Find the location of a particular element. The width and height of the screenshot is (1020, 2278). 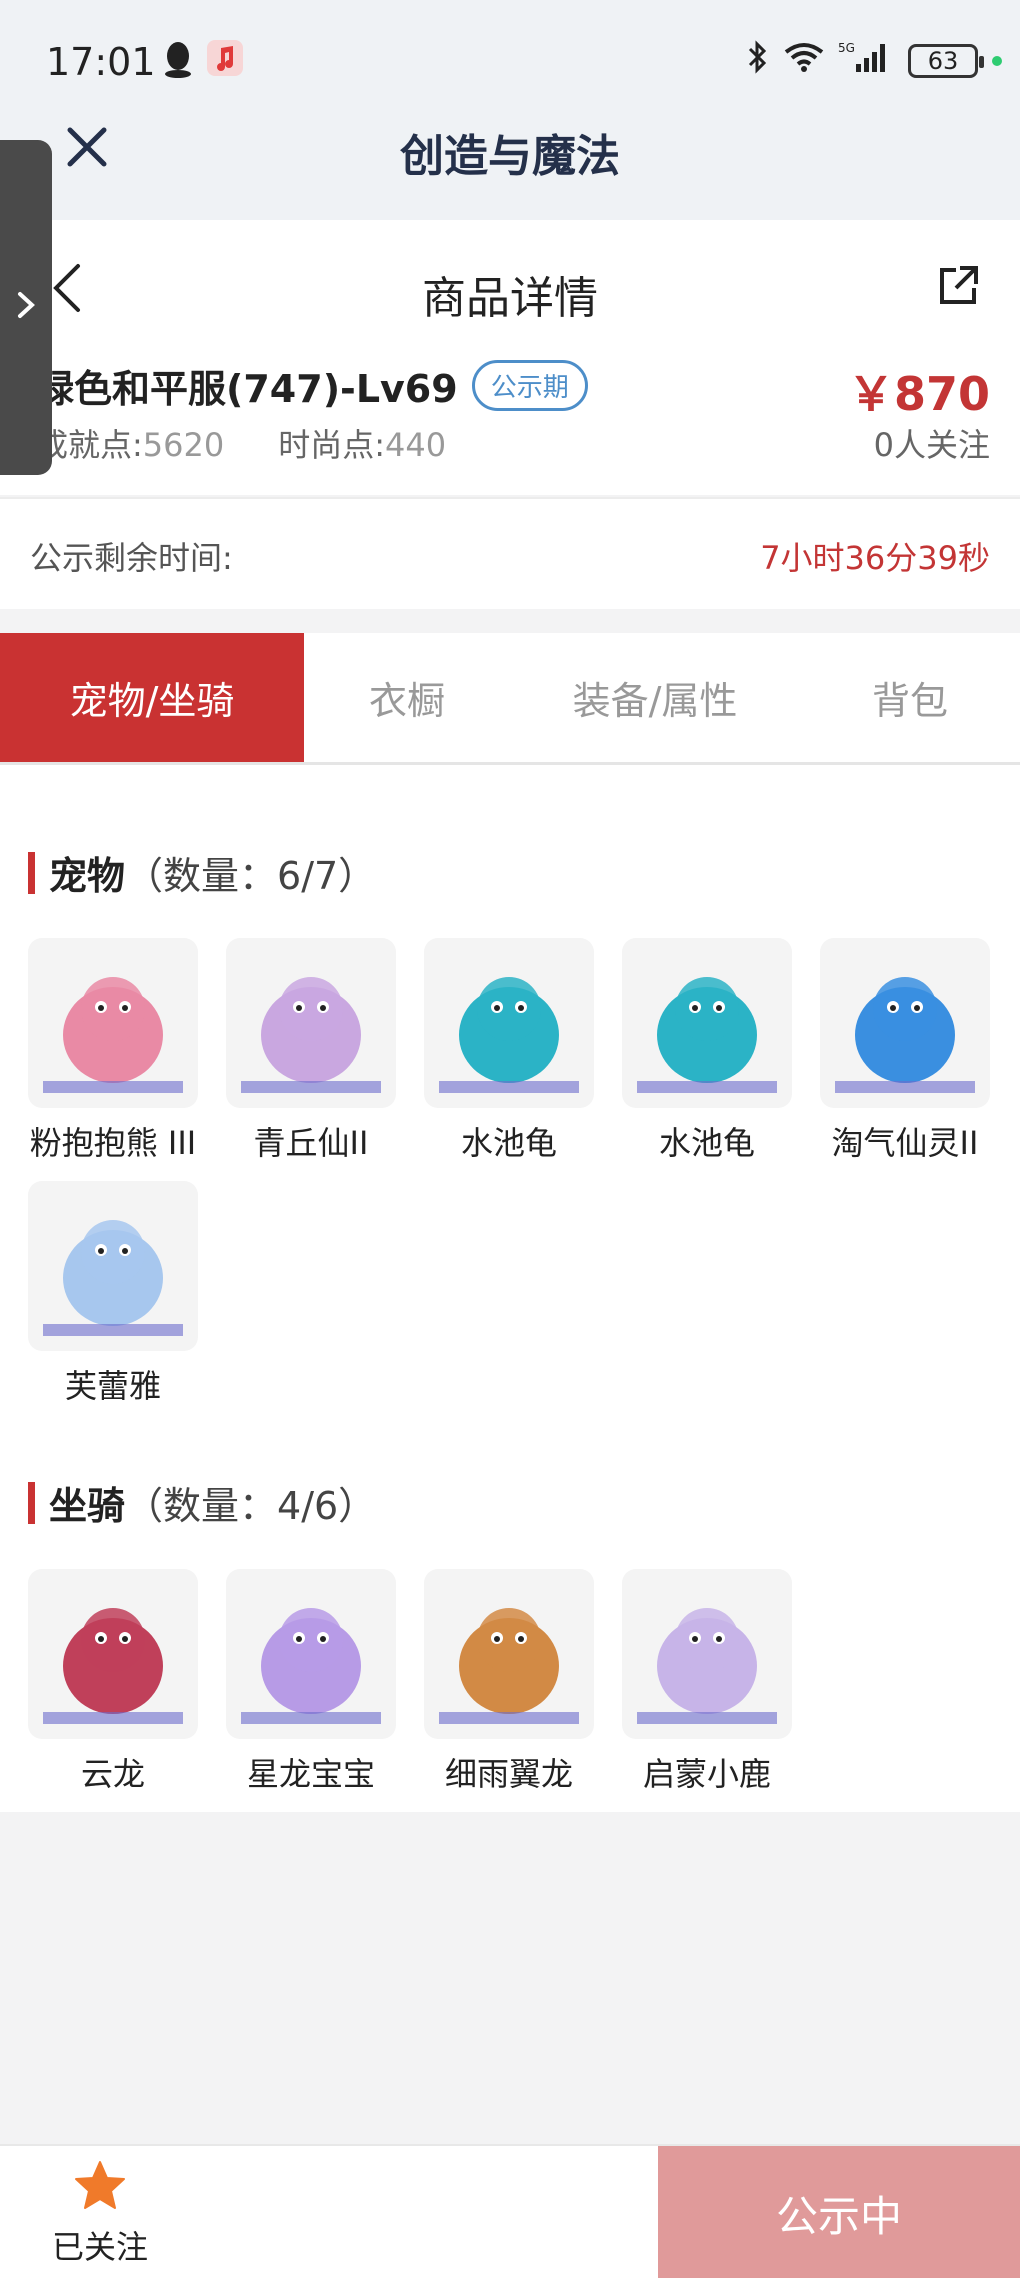

pet-item: 淘气仙灵II is located at coordinates (905, 1051).